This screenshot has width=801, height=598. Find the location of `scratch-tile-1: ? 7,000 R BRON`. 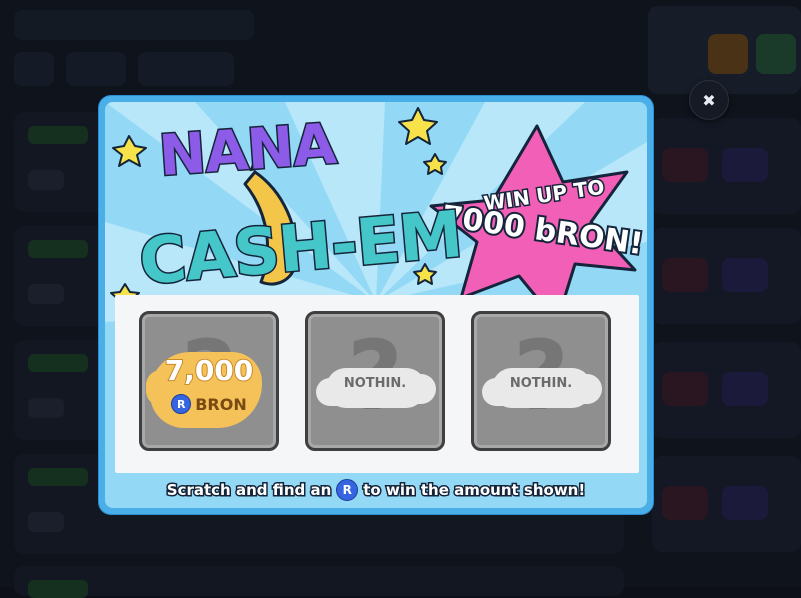

scratch-tile-1: ? 7,000 R BRON is located at coordinates (209, 381).